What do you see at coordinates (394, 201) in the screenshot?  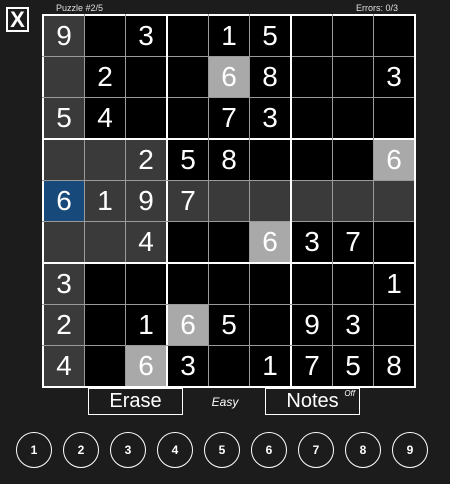 I see `board-cell-r5-c9` at bounding box center [394, 201].